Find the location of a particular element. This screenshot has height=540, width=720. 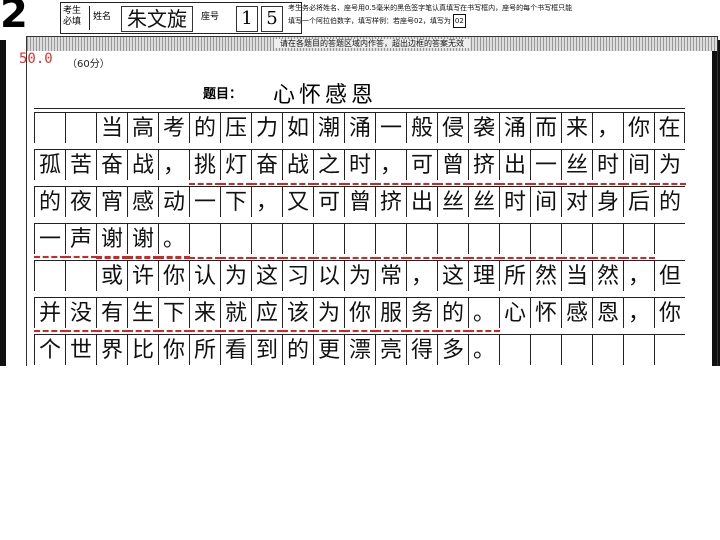

name-field: 朱文旋 is located at coordinates (157, 19).